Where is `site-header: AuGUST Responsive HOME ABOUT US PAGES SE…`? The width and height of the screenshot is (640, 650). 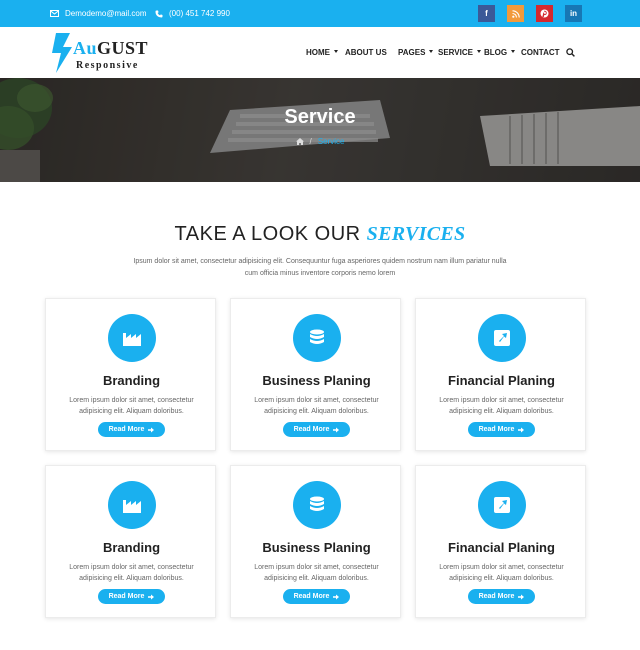
site-header: AuGUST Responsive HOME ABOUT US PAGES SE… is located at coordinates (320, 52).